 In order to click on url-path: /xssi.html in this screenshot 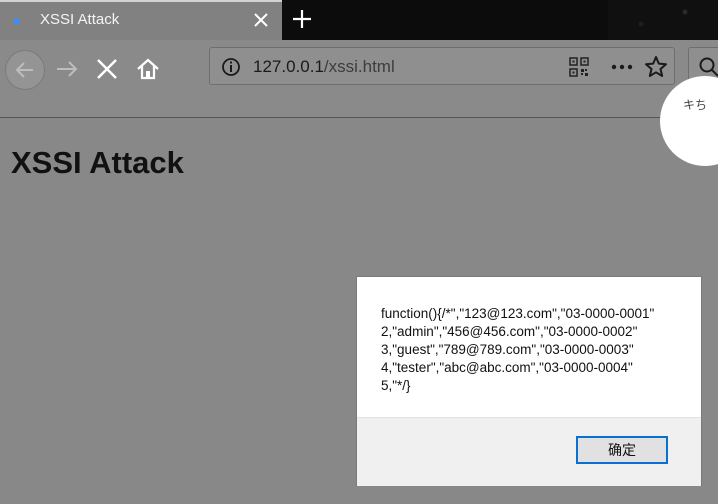, I will do `click(359, 66)`.